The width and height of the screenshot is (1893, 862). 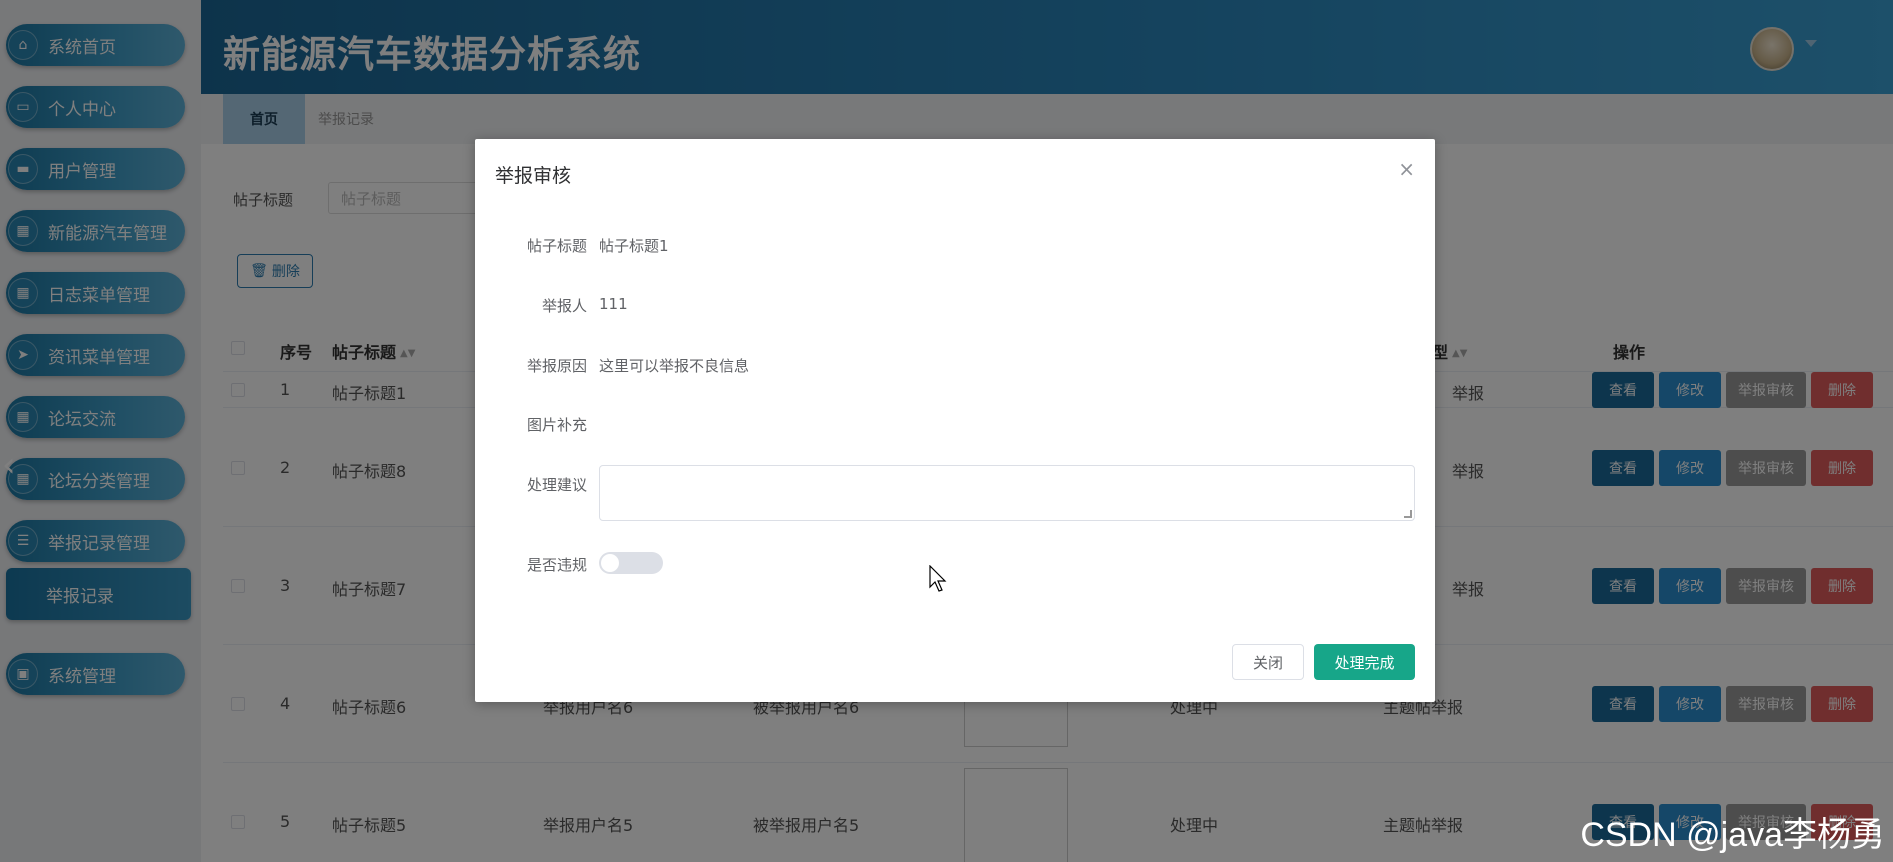 What do you see at coordinates (533, 176) in the screenshot?
I see `dialog-title: 举报审核` at bounding box center [533, 176].